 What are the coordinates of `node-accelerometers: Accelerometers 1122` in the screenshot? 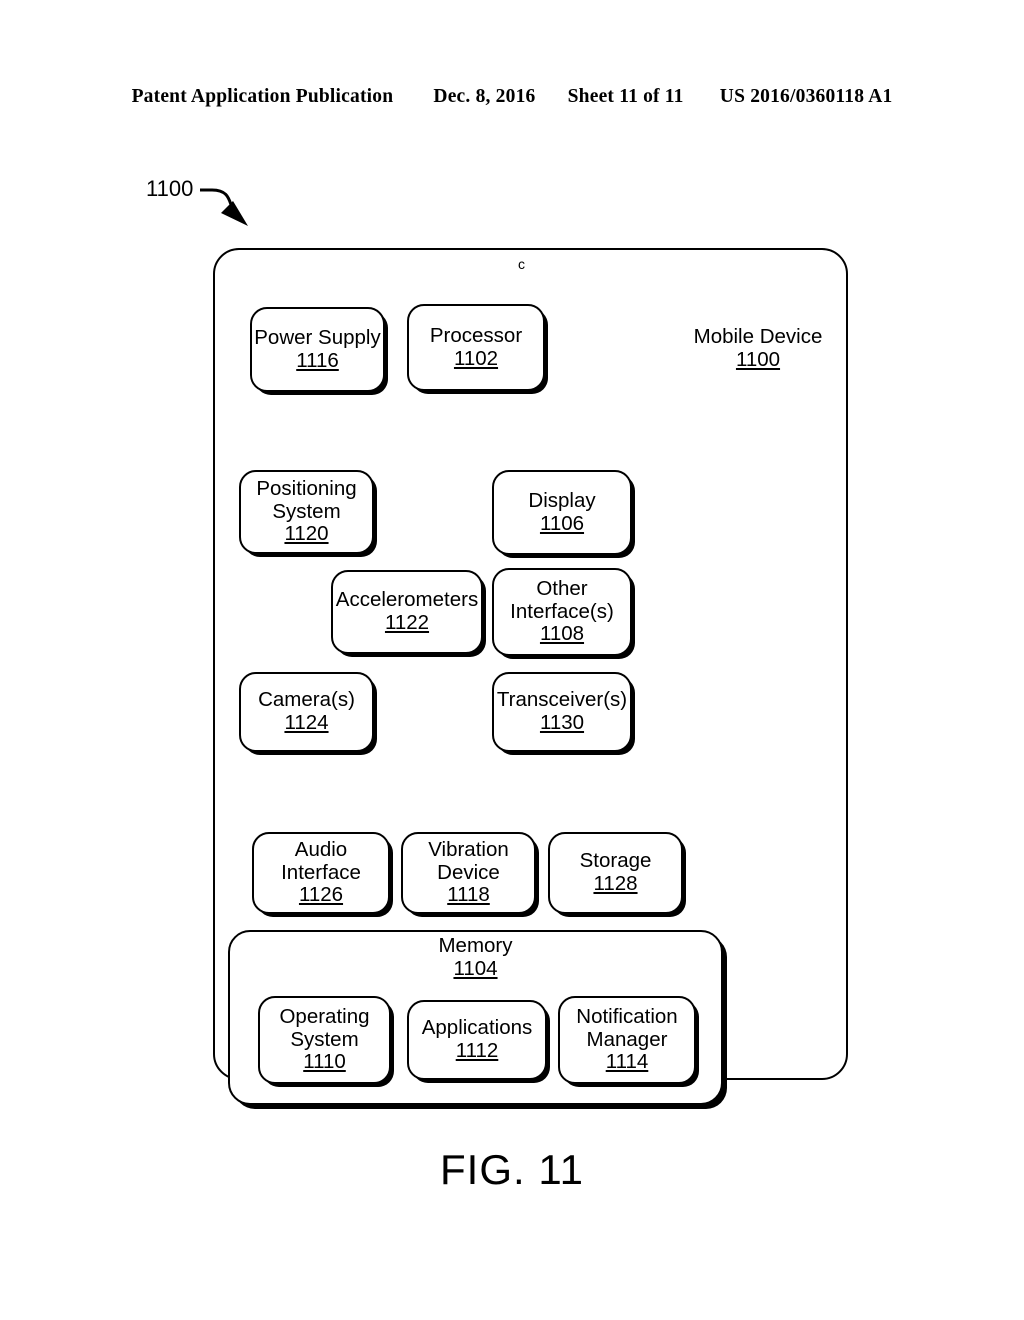 It's located at (407, 612).